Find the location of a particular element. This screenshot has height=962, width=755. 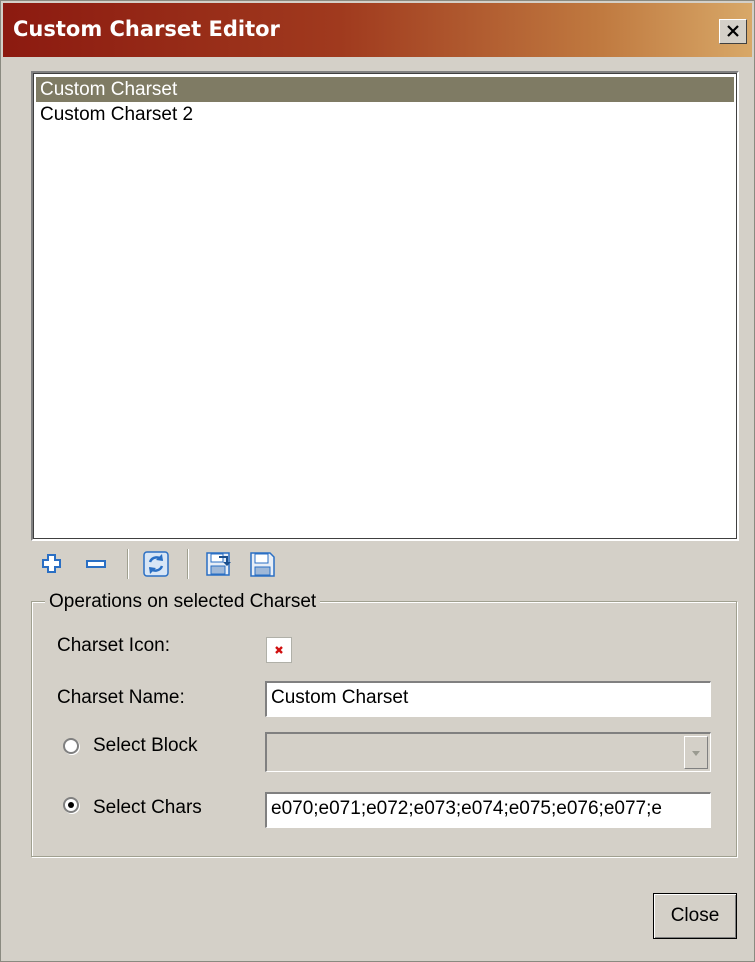

add-charset-button is located at coordinates (52, 564).